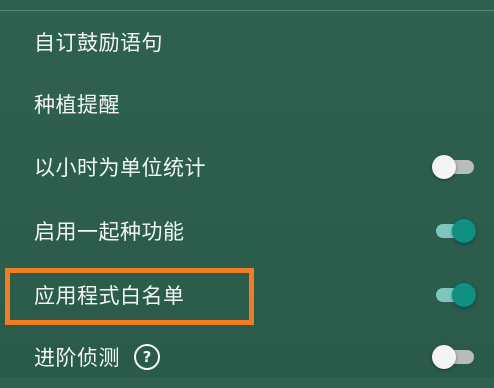 The width and height of the screenshot is (494, 388). Describe the element at coordinates (120, 168) in the screenshot. I see `setting-label-hourly-stats: 以小时为单位统计` at that location.